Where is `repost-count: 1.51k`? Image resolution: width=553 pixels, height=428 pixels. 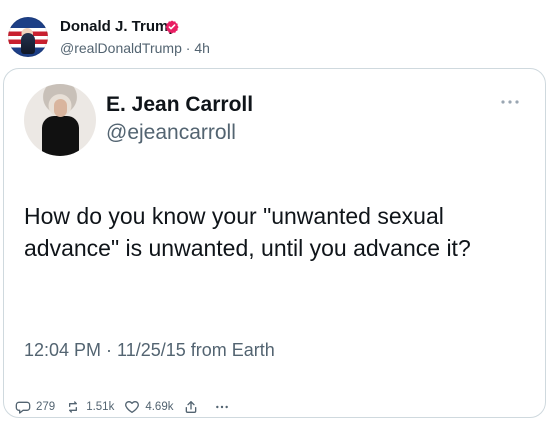 repost-count: 1.51k is located at coordinates (100, 407).